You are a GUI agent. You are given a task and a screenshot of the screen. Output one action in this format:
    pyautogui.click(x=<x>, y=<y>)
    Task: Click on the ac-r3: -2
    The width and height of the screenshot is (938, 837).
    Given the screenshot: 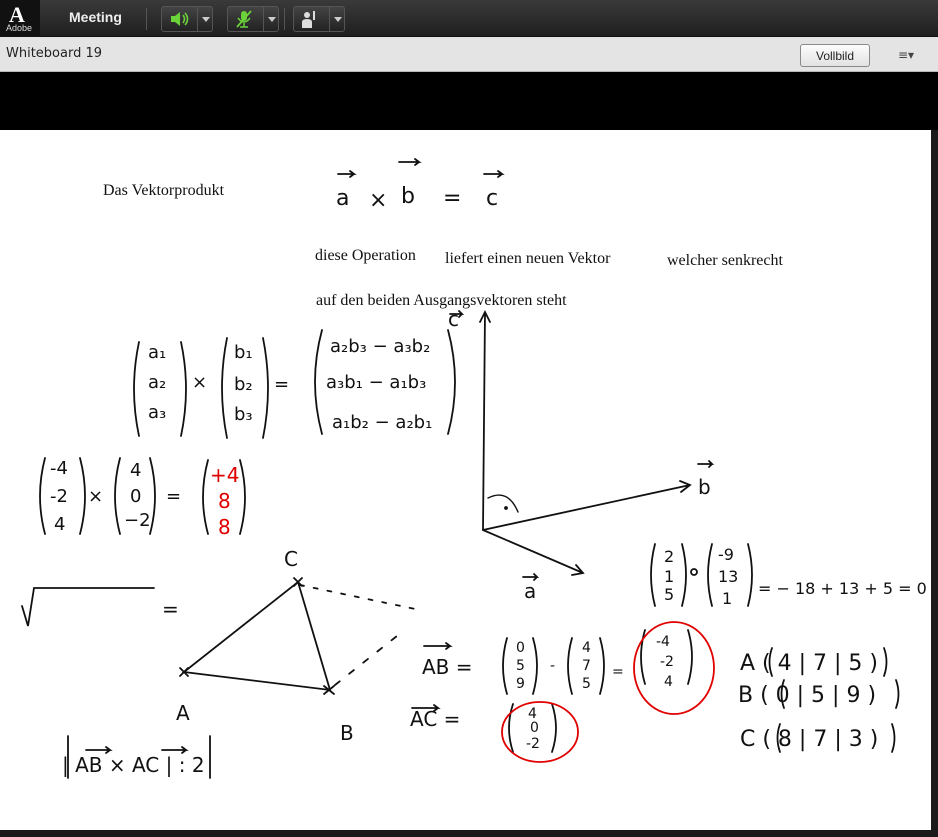 What is the action you would take?
    pyautogui.click(x=533, y=744)
    